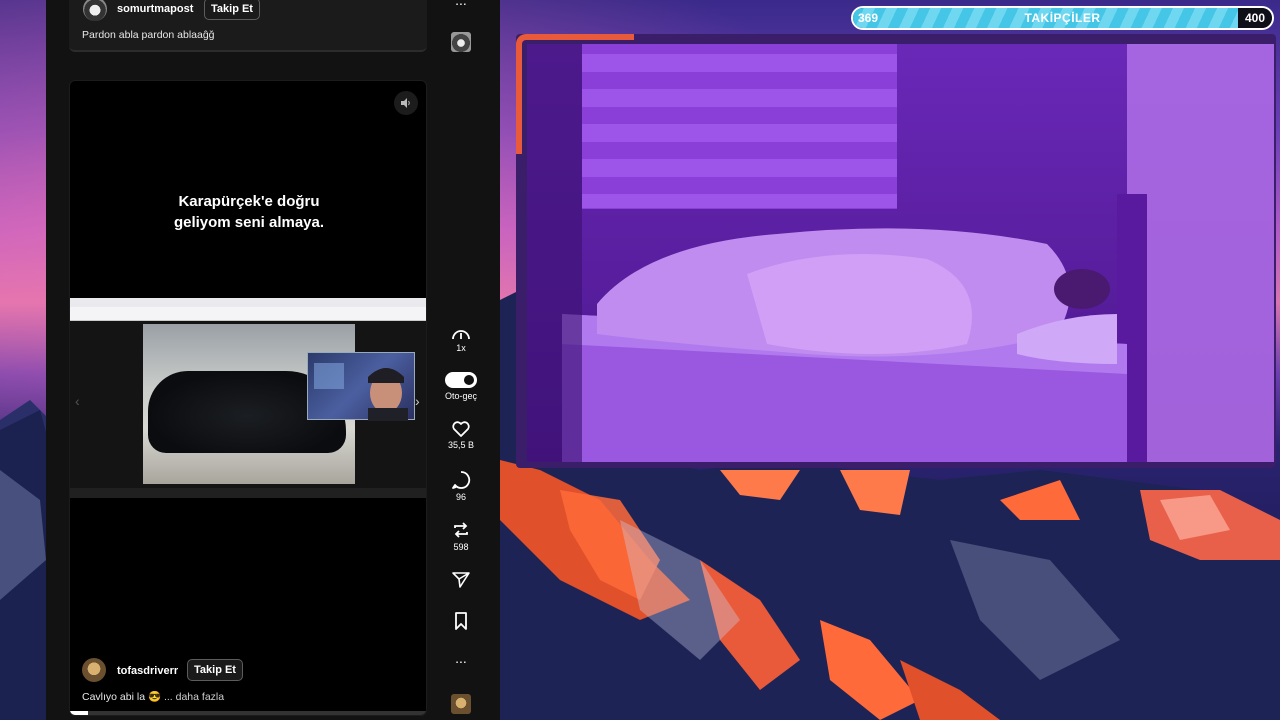  Describe the element at coordinates (77, 401) in the screenshot. I see `gallery-prev-arrow-icon: ‹` at that location.